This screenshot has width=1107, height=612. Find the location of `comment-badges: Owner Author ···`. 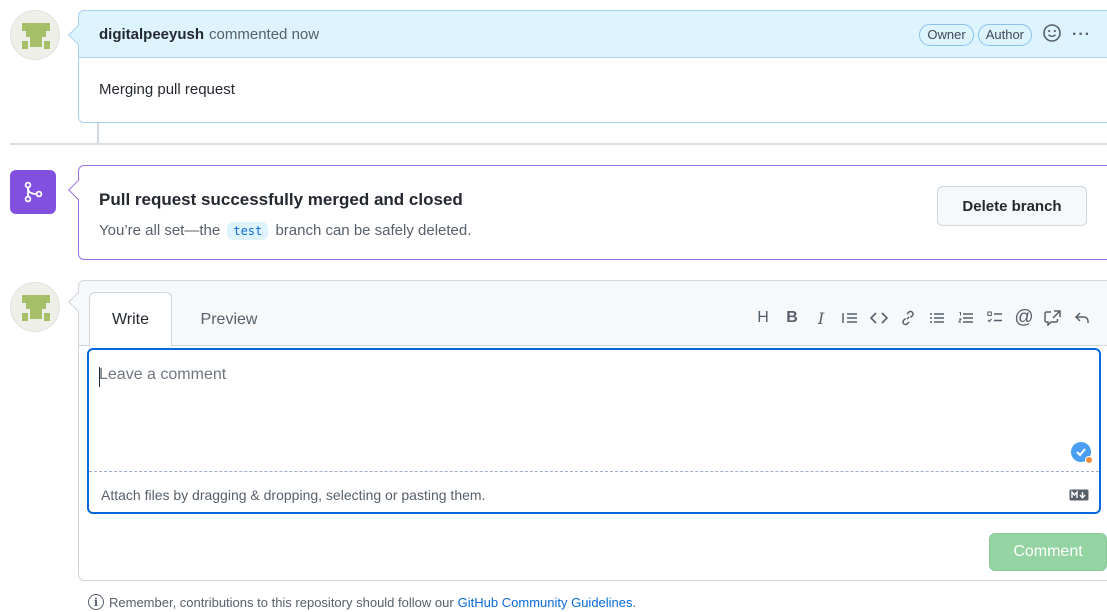

comment-badges: Owner Author ··· is located at coordinates (1005, 34).